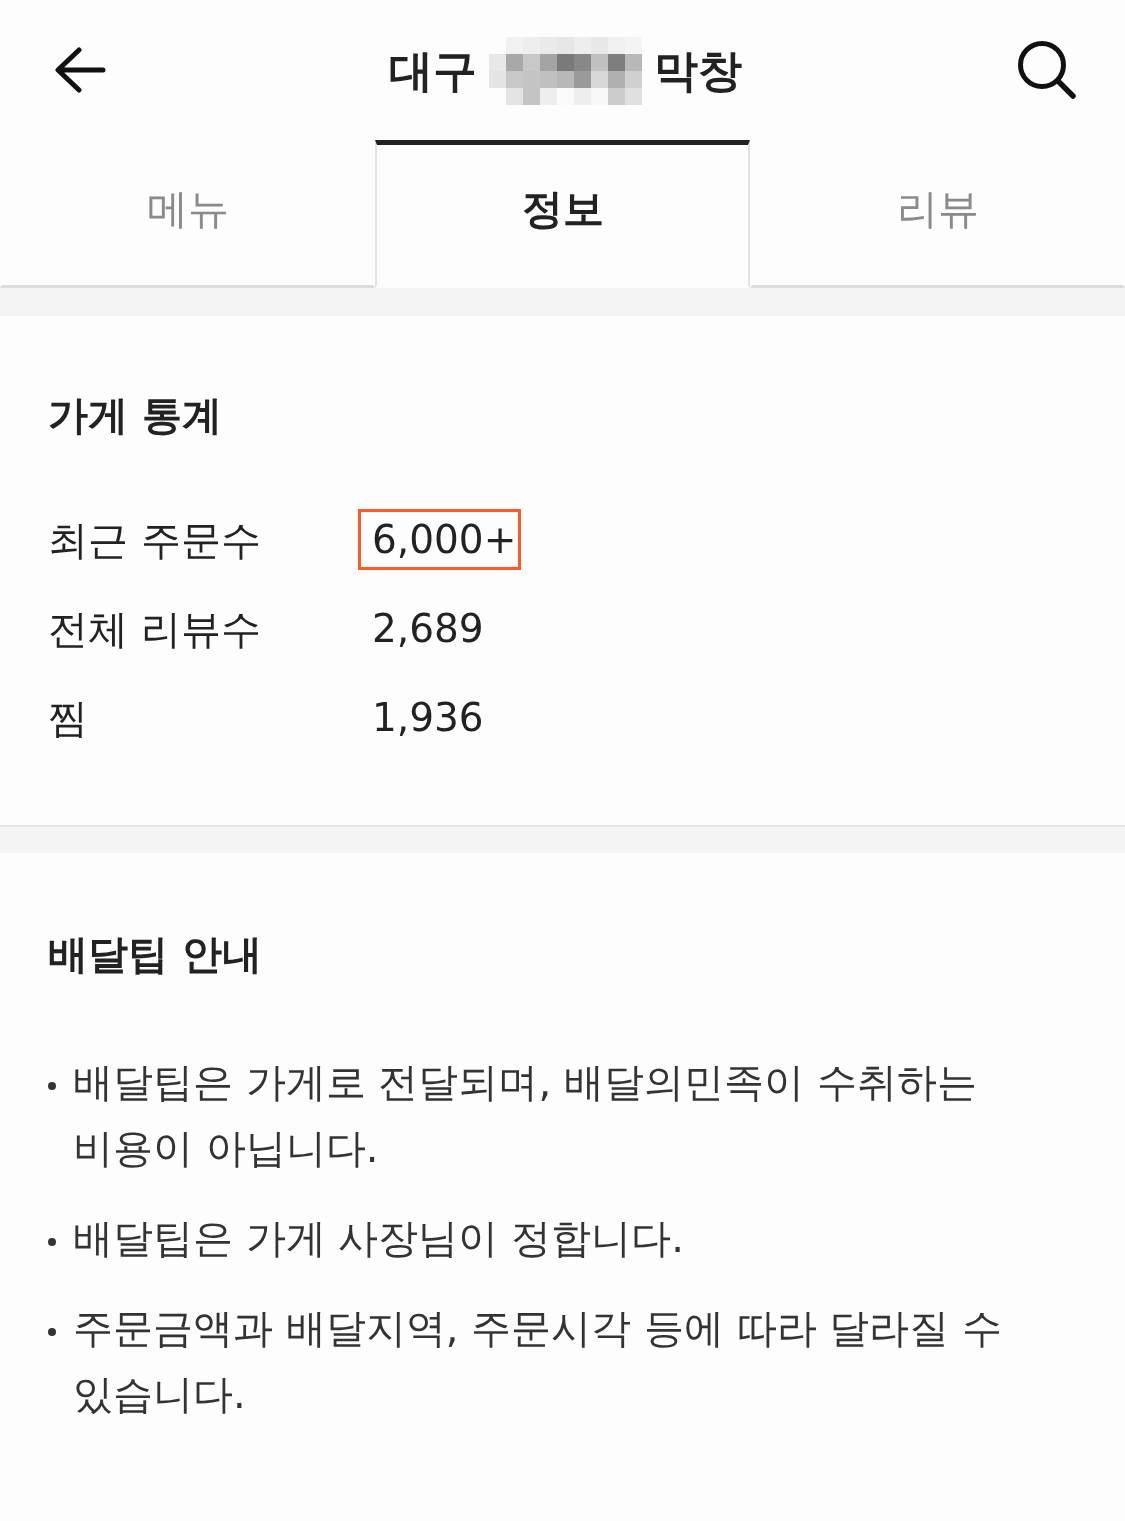  What do you see at coordinates (155, 954) in the screenshot?
I see `section-heading: 배달팁 안내` at bounding box center [155, 954].